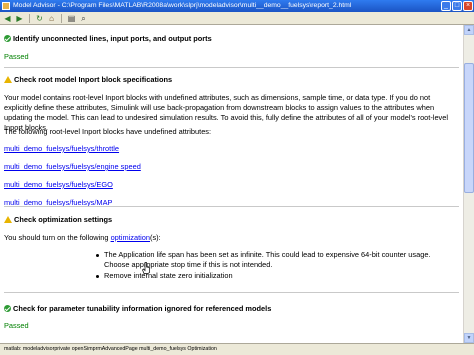 The image size is (474, 355). What do you see at coordinates (231, 148) in the screenshot?
I see `inport-link-throttle: multi_demo_fuelsys/fuelsys/throttle` at bounding box center [231, 148].